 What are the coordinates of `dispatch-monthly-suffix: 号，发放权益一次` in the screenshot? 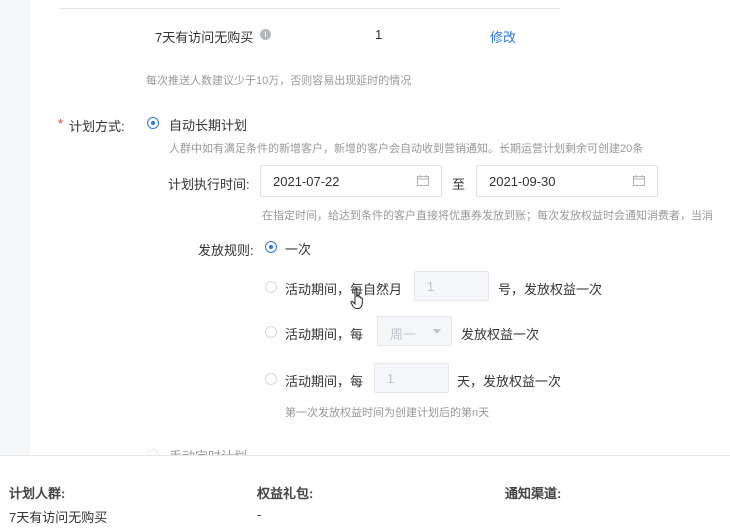 It's located at (550, 289).